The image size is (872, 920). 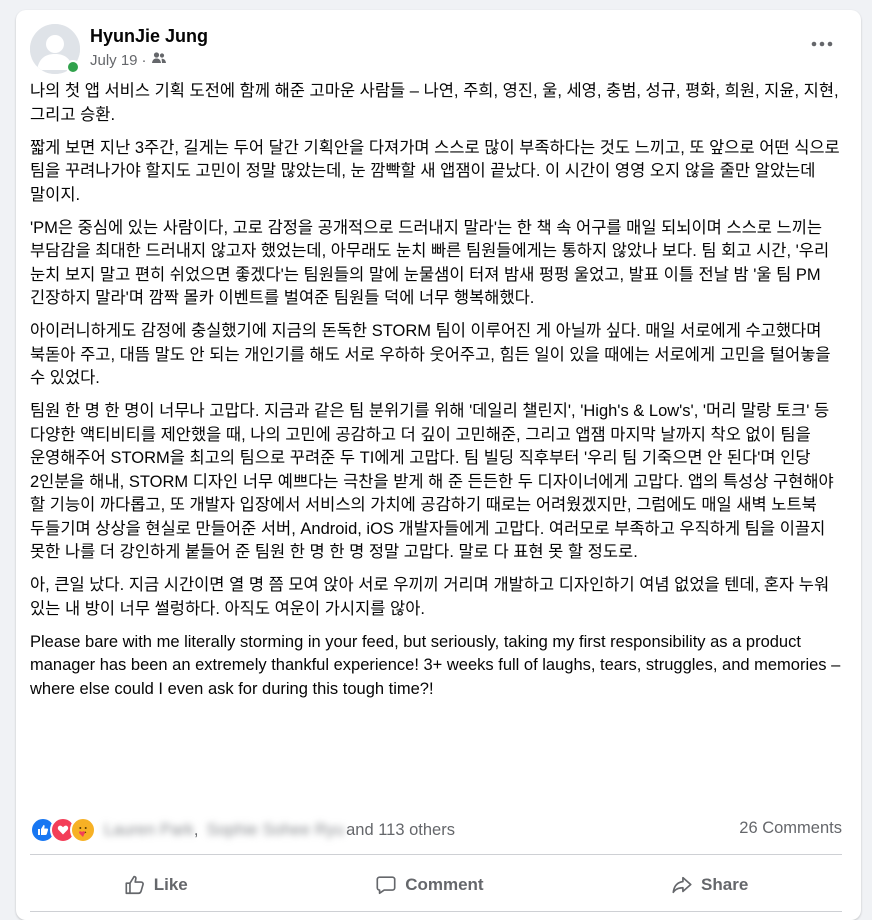 What do you see at coordinates (149, 36) in the screenshot?
I see `author-name: HyunJie Jung` at bounding box center [149, 36].